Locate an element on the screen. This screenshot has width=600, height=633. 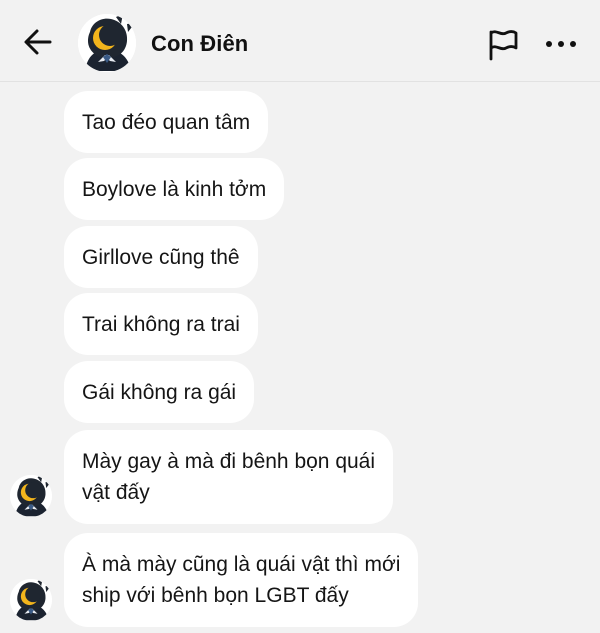
message-text: Trai không ra trai is located at coordinates (161, 324).